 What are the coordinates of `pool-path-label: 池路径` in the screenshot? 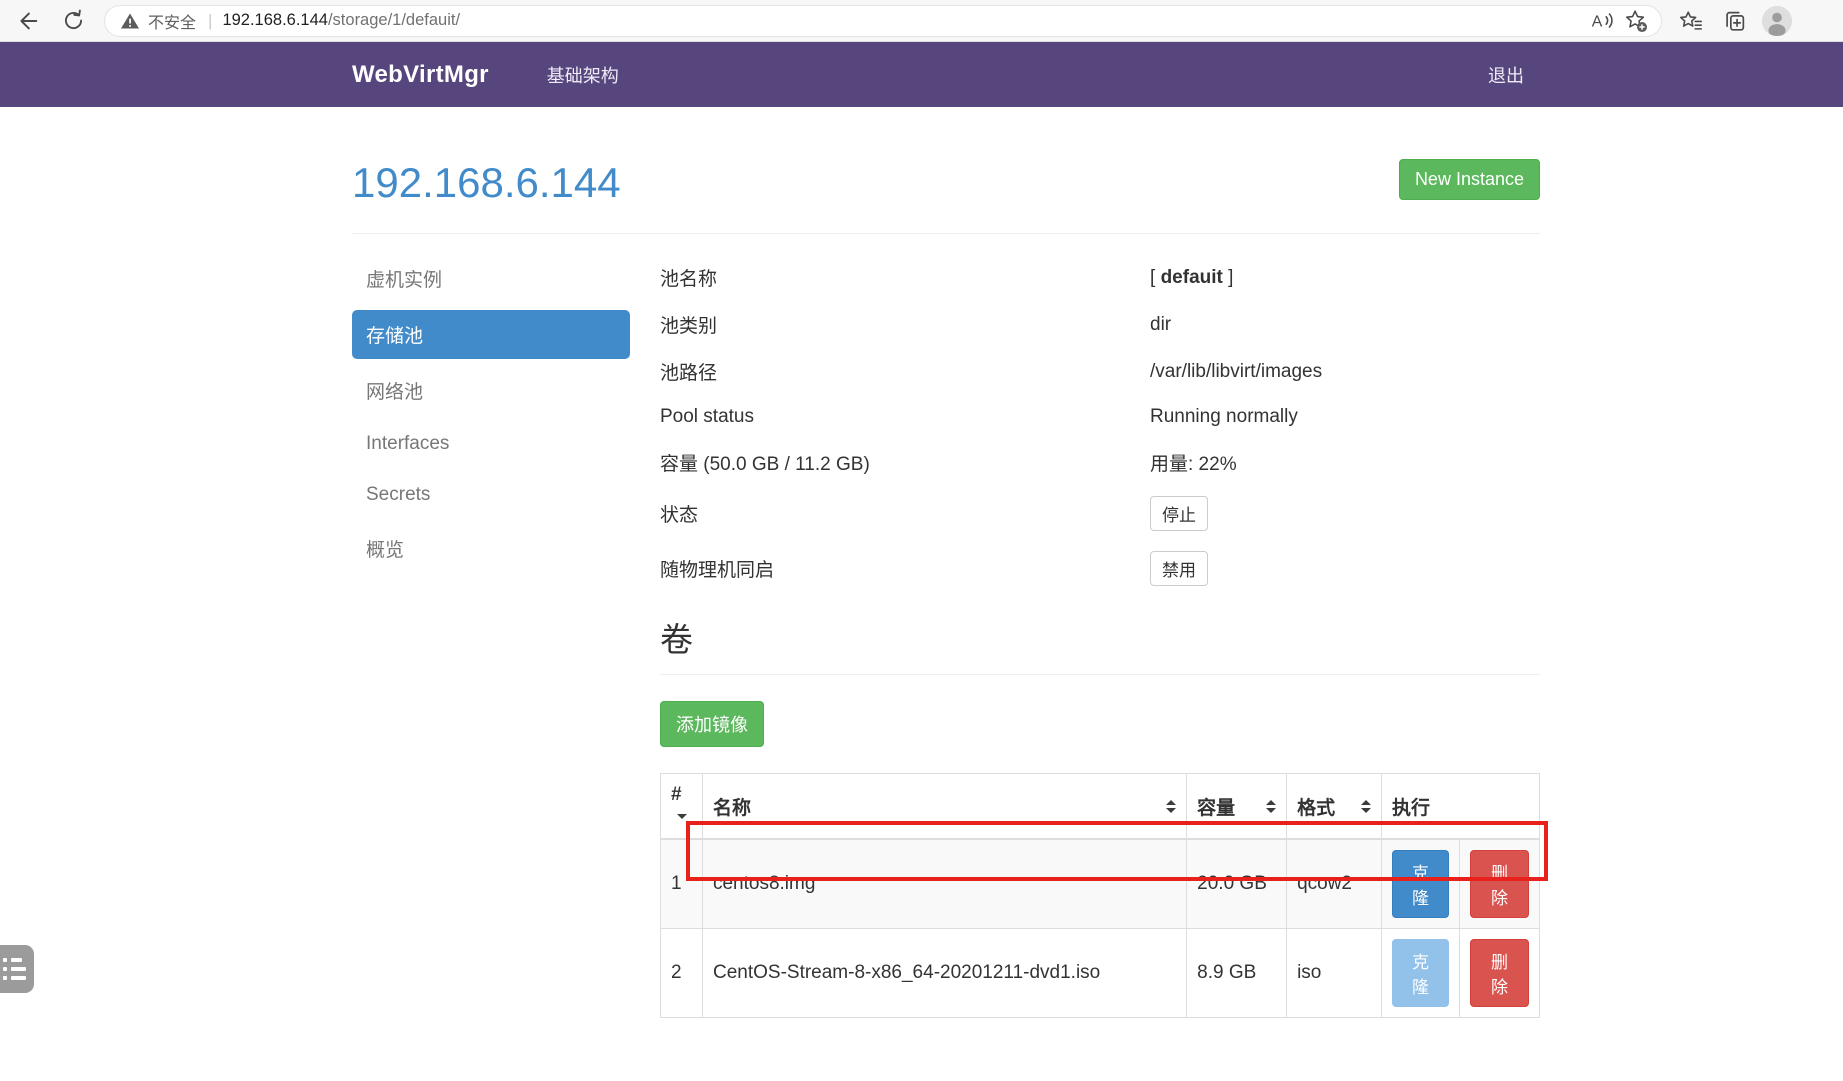 It's located at (689, 373).